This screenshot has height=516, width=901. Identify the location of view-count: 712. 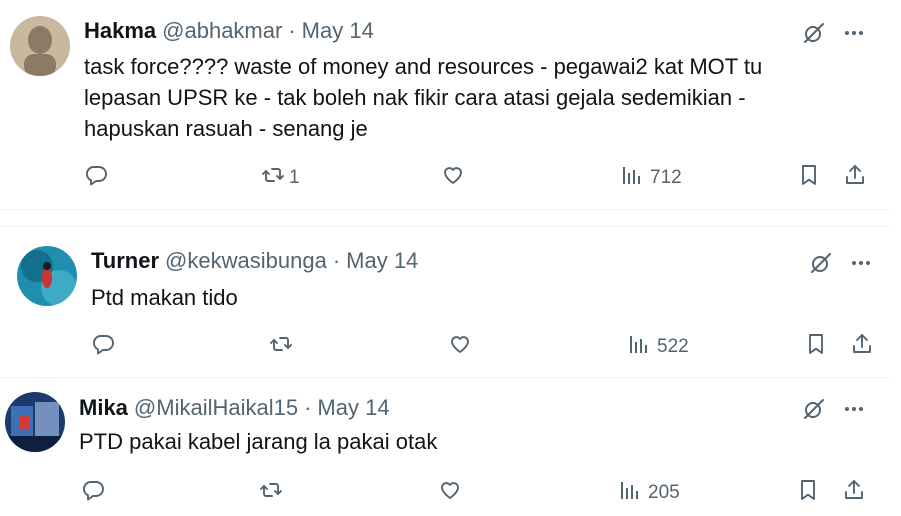
(666, 177).